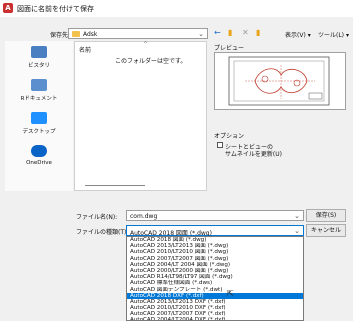 Image resolution: width=353 pixels, height=321 pixels. I want to click on filename-value: com.dwg, so click(144, 216).